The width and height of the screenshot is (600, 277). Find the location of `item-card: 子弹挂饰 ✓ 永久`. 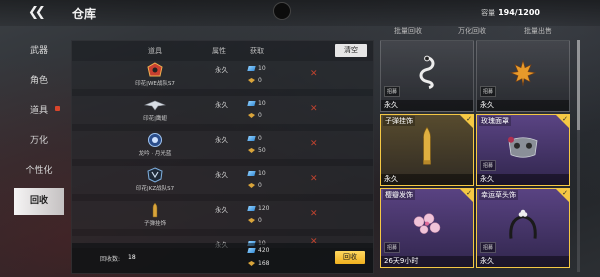

item-card: 子弹挂饰 ✓ 永久 is located at coordinates (427, 150).